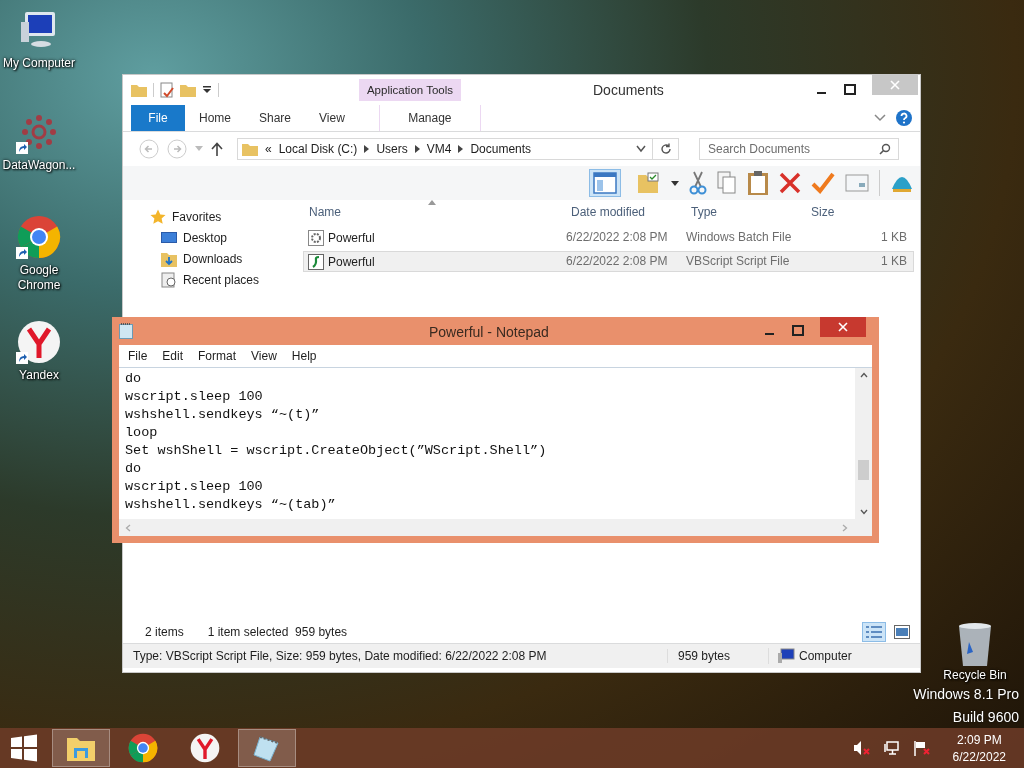  Describe the element at coordinates (902, 632) in the screenshot. I see `image-icon` at that location.